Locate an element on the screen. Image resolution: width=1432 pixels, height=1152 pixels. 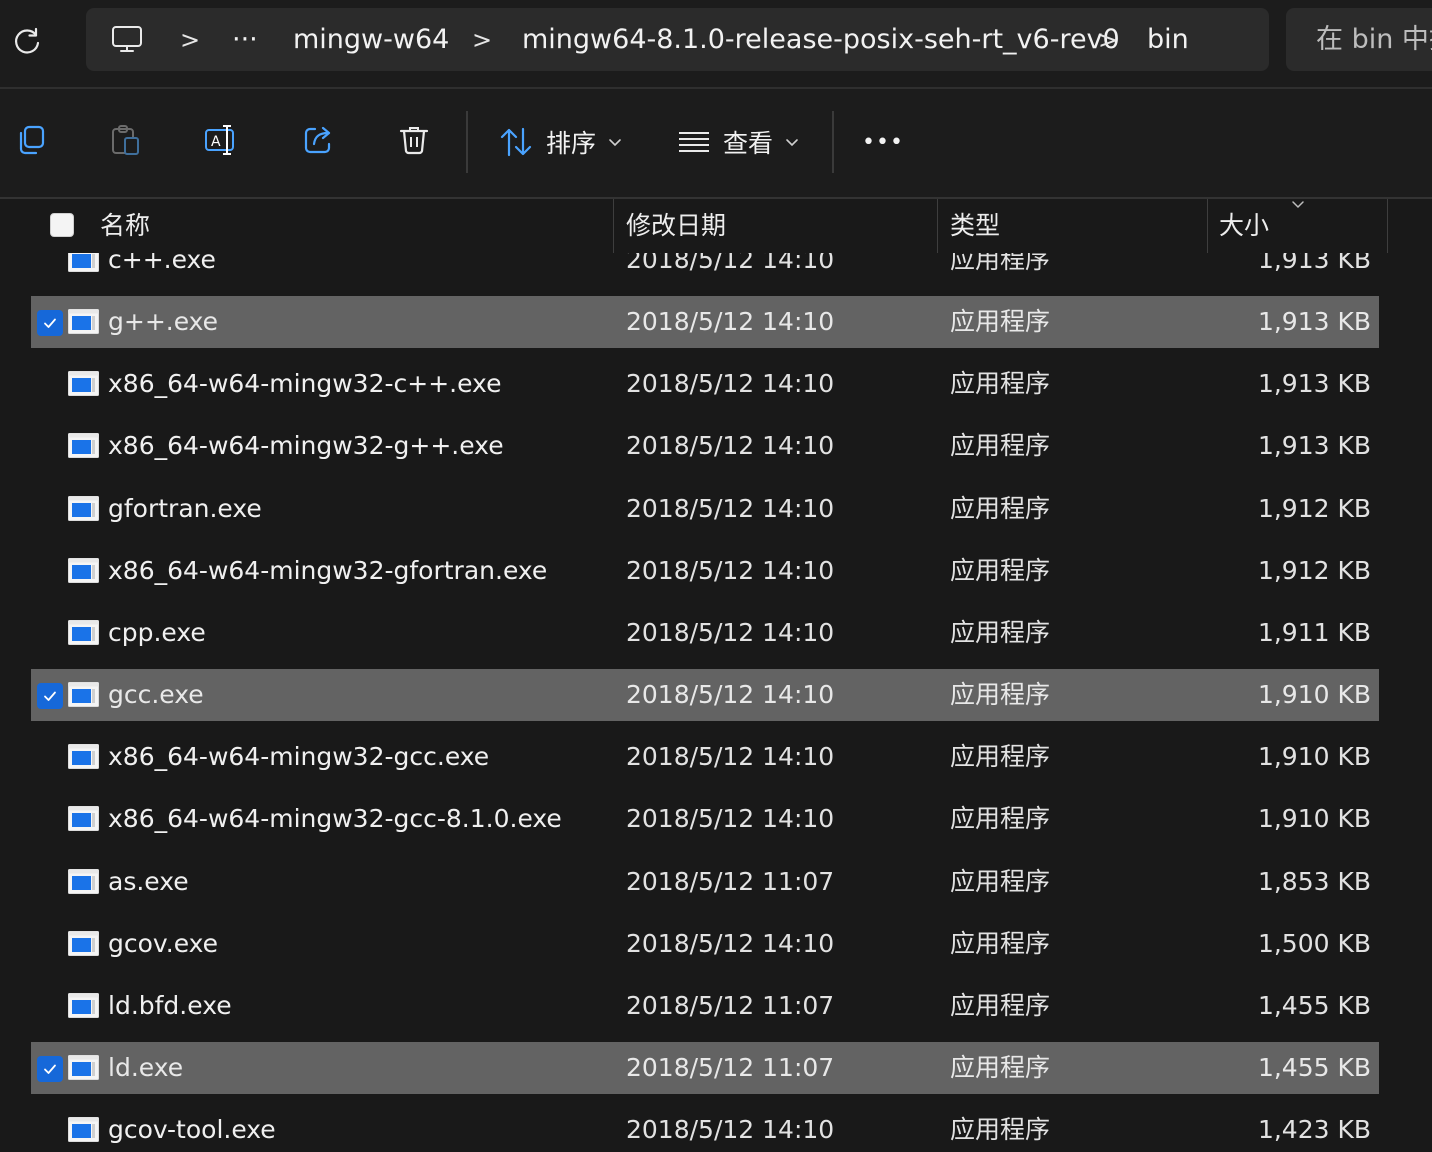
file-name: ld.bfd.exe is located at coordinates (170, 1005).